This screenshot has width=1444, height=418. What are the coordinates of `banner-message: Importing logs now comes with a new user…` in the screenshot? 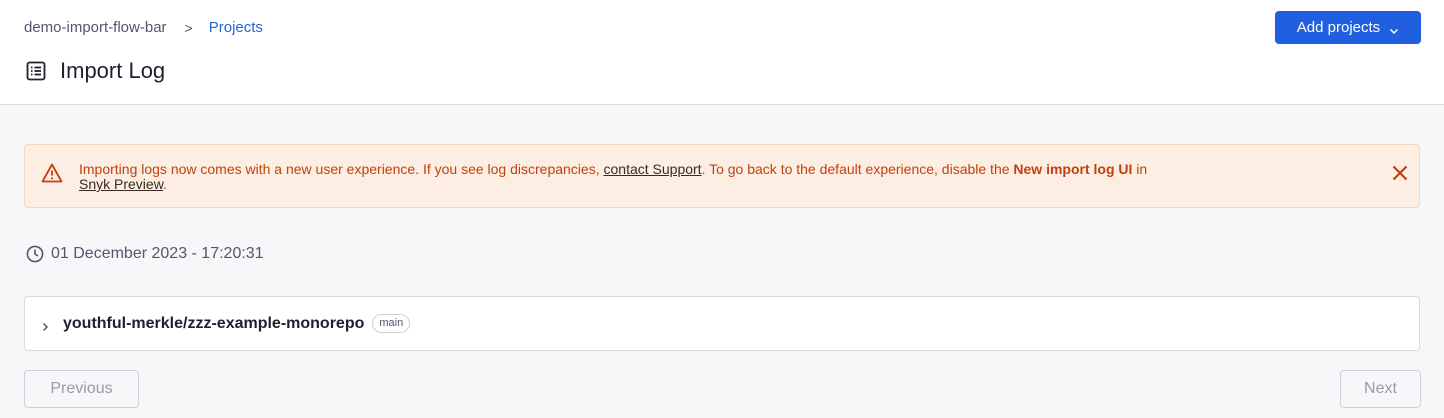 It's located at (724, 177).